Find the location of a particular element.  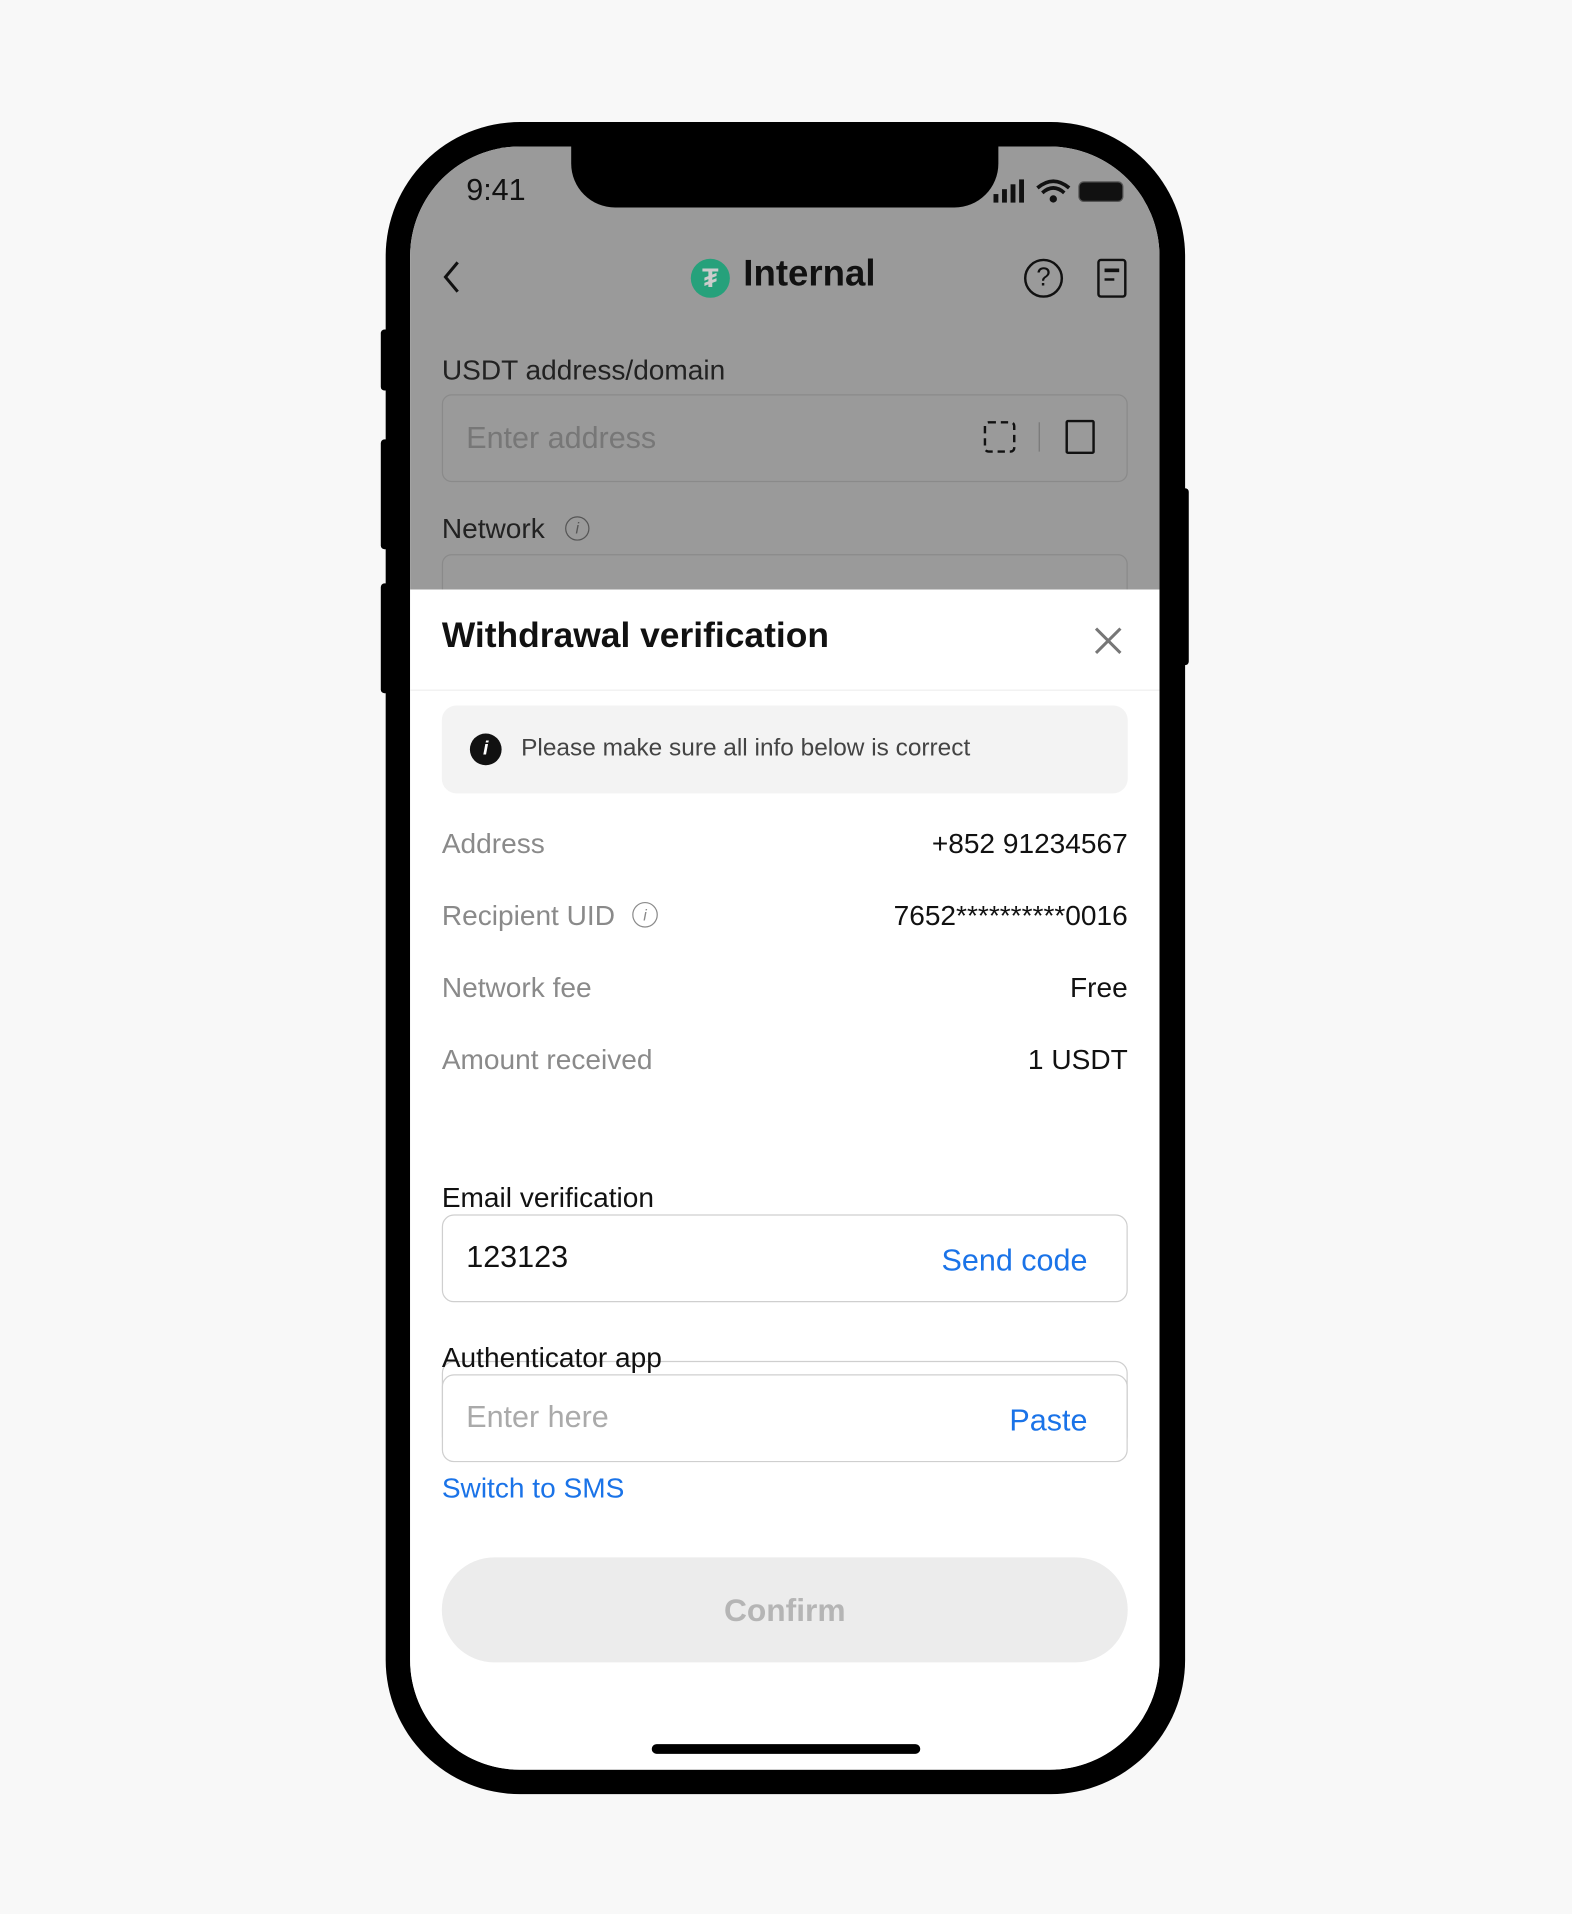

row-value: Free is located at coordinates (1099, 987).